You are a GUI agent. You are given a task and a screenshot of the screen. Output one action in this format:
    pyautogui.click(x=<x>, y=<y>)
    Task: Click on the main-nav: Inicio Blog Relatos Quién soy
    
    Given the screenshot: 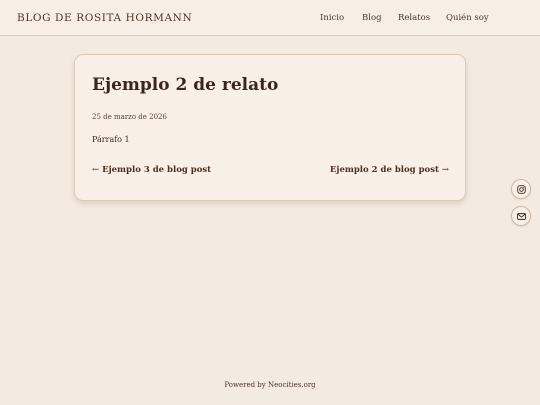 What is the action you would take?
    pyautogui.click(x=270, y=19)
    